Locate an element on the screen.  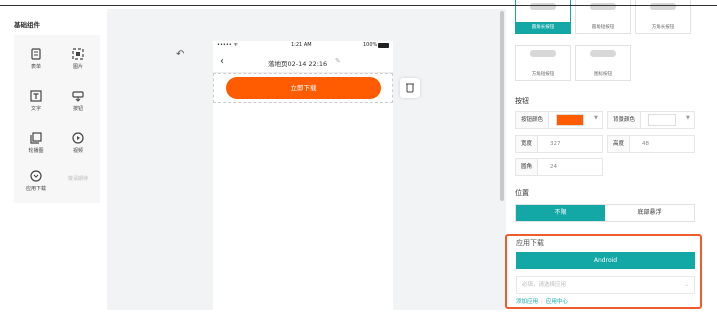
width-value: 327 is located at coordinates (555, 144).